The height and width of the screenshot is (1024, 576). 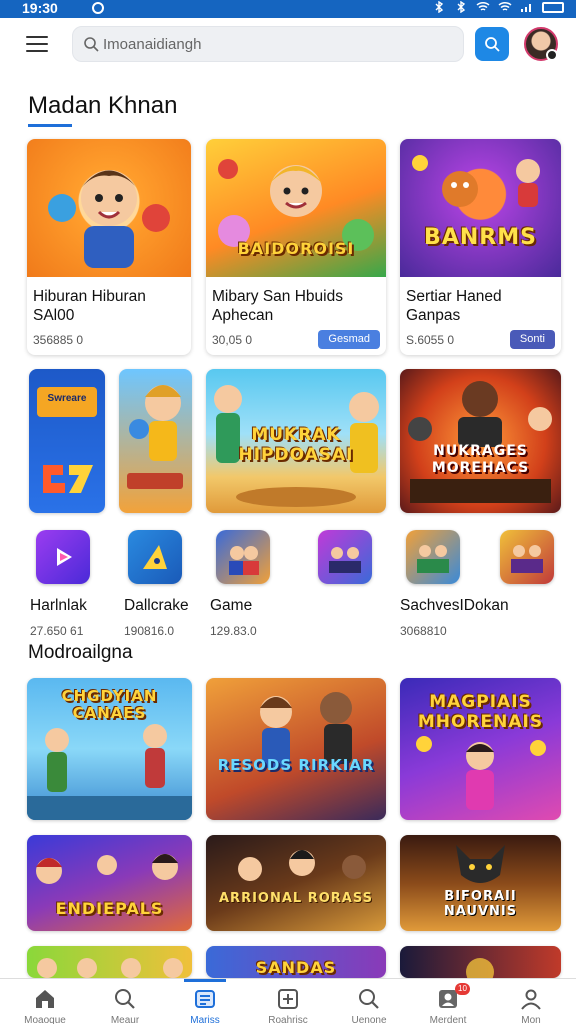 What do you see at coordinates (296, 765) in the screenshot?
I see `tile-label: RESODS RIRKIAR` at bounding box center [296, 765].